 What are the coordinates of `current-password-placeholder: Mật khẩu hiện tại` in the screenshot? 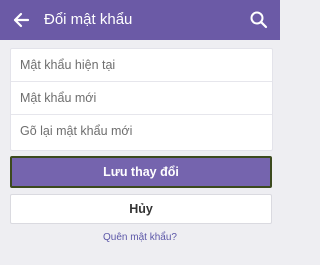 It's located at (68, 65).